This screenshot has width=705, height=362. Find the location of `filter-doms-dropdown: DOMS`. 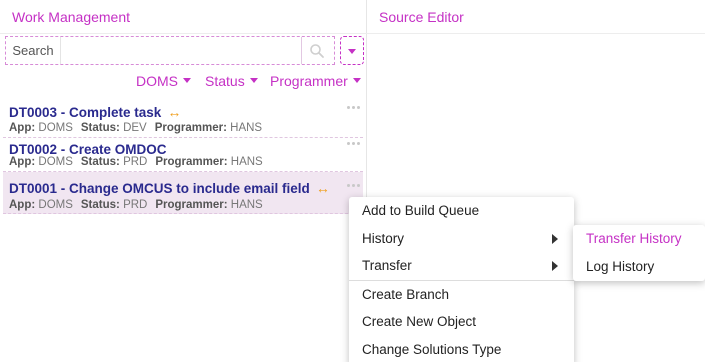

filter-doms-dropdown: DOMS is located at coordinates (163, 81).